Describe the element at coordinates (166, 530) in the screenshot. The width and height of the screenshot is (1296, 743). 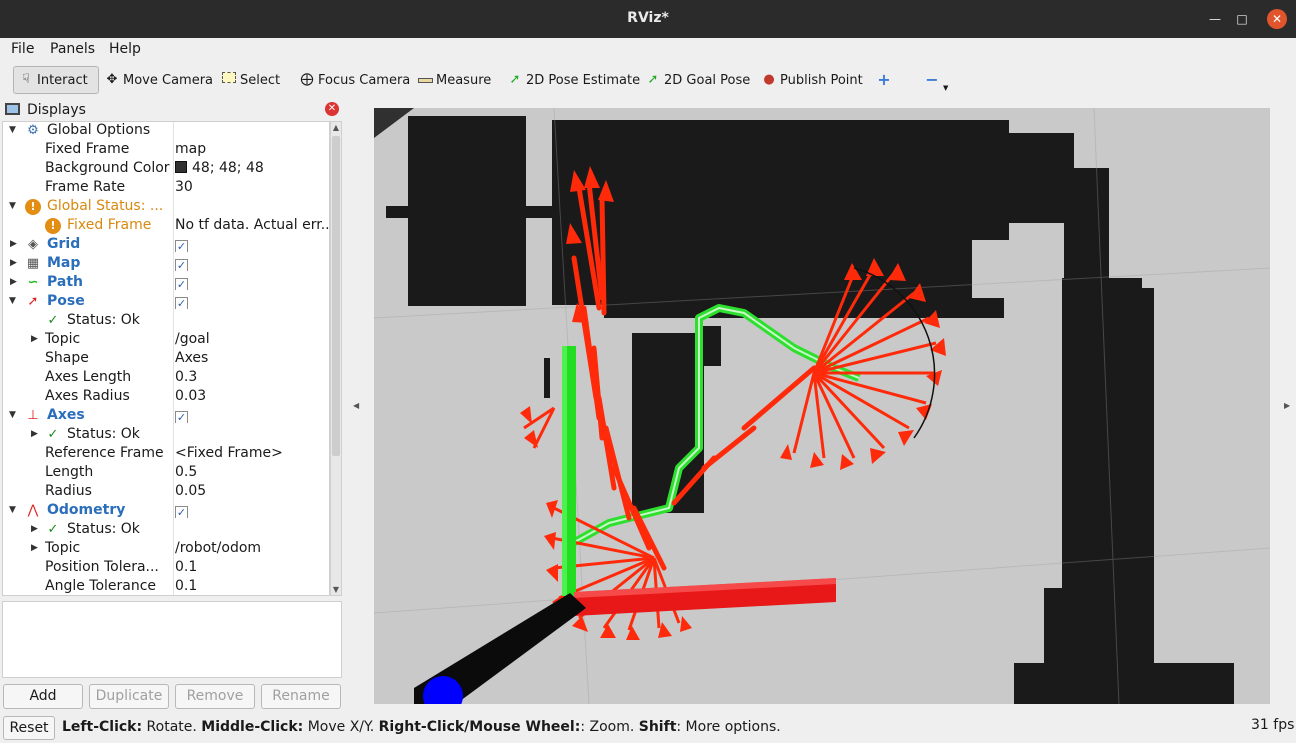
I see `tree-row-odometry-status: ▶ ✓ Status: Ok` at that location.